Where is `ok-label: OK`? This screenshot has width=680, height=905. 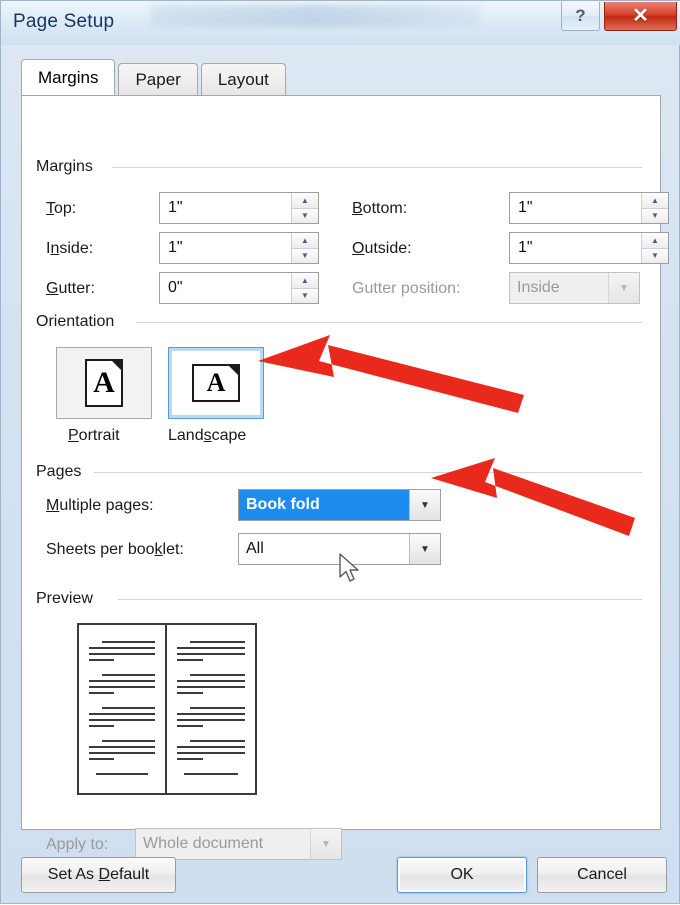
ok-label: OK is located at coordinates (462, 874).